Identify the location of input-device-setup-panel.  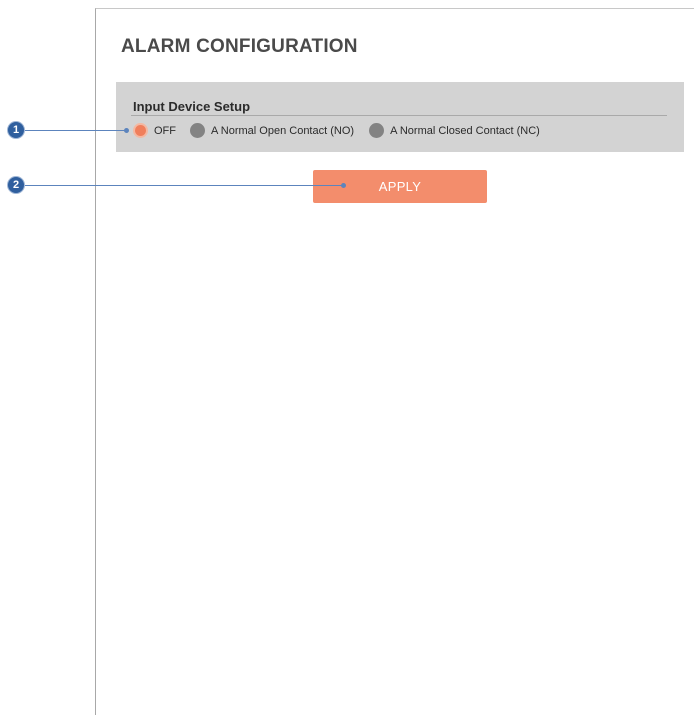
(400, 117).